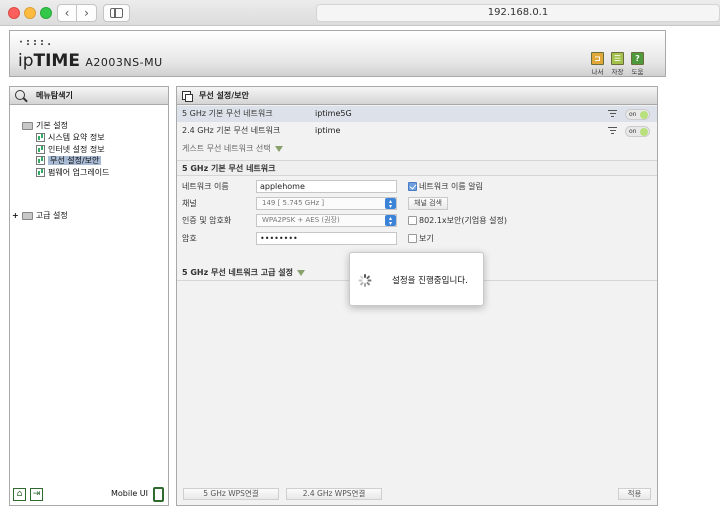 This screenshot has height=515, width=720. Describe the element at coordinates (40, 160) in the screenshot. I see `wireless-page-icon` at that location.